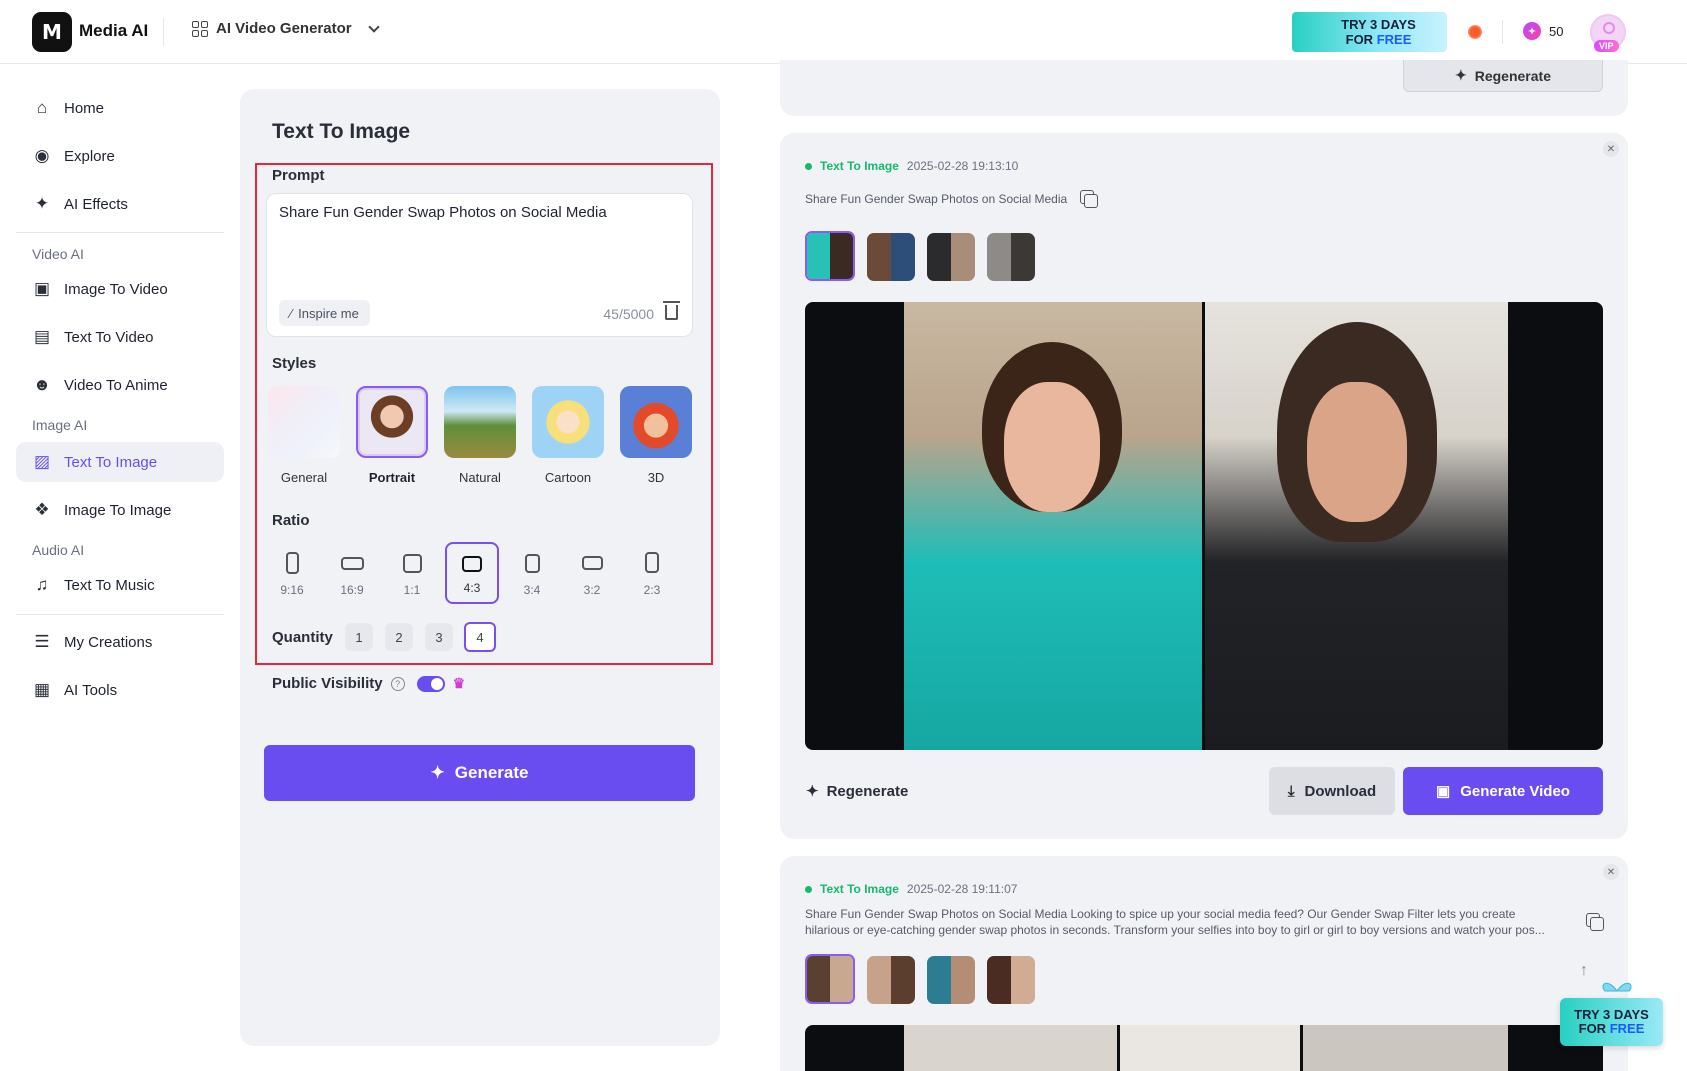 This screenshot has width=1687, height=1071. Describe the element at coordinates (1543, 31) in the screenshot. I see `credits-counter: ✦ 50` at that location.